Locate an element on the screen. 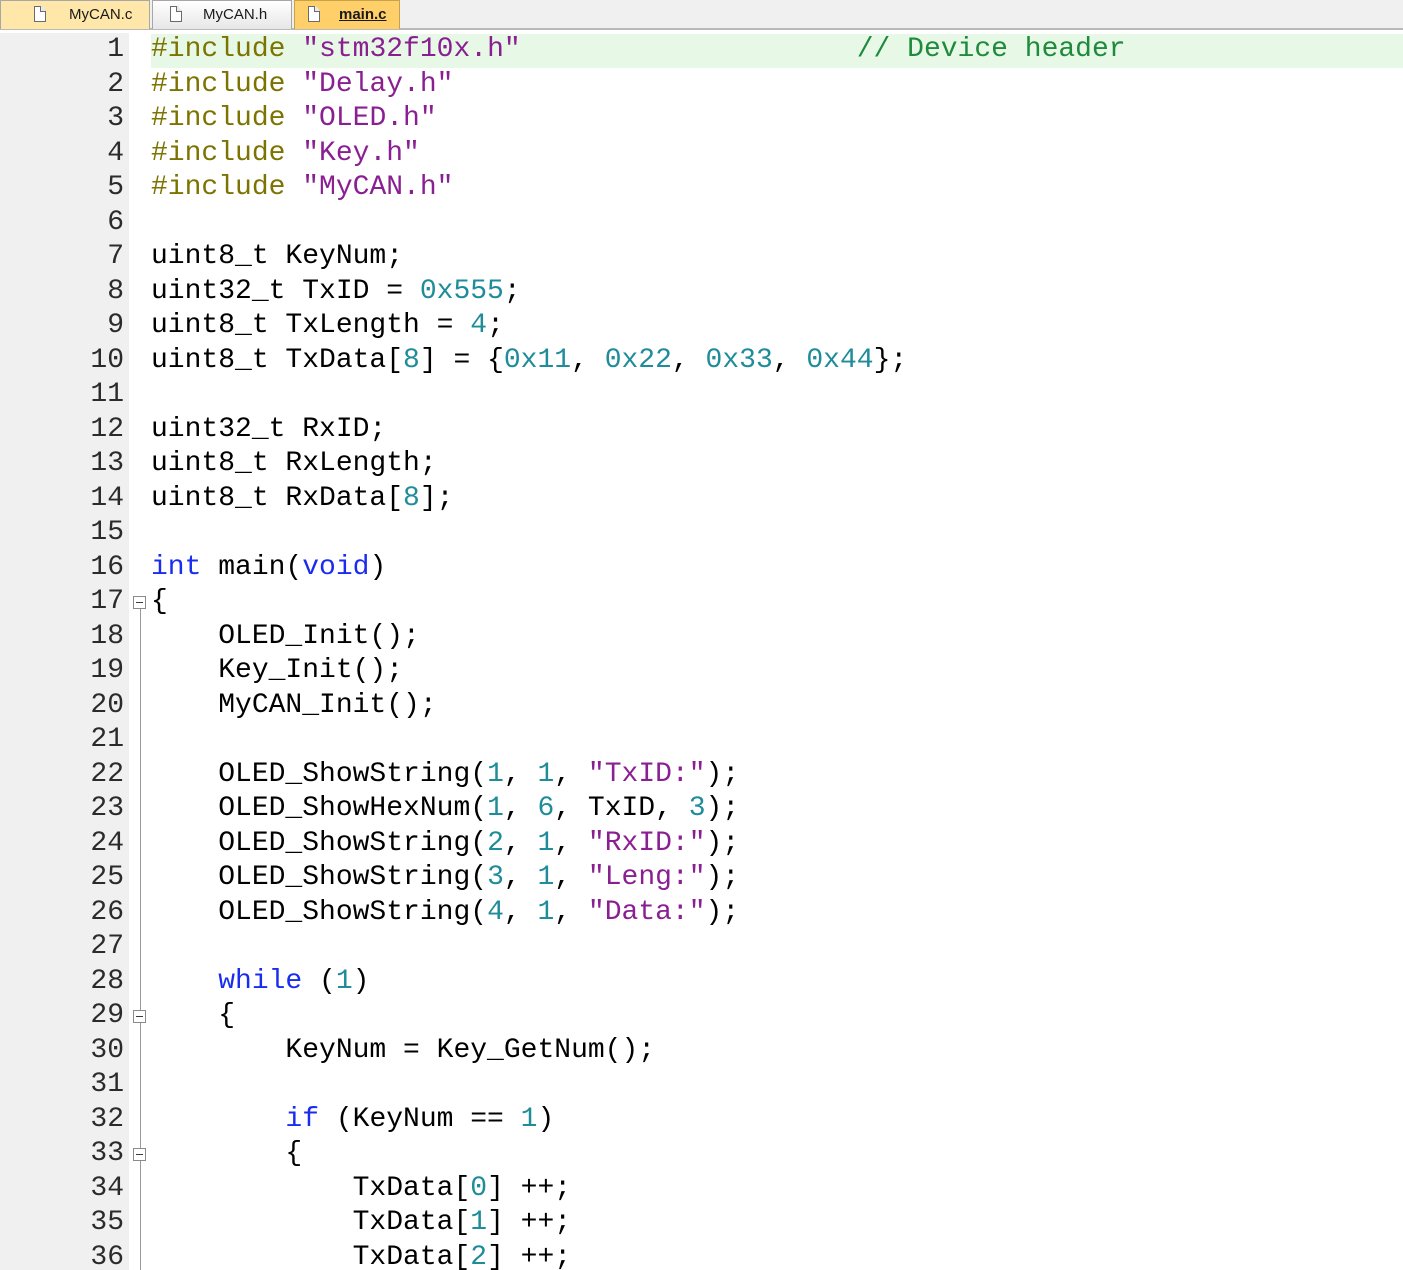 Image resolution: width=1403 pixels, height=1270 pixels. code-token: (KeyNum == is located at coordinates (420, 1119).